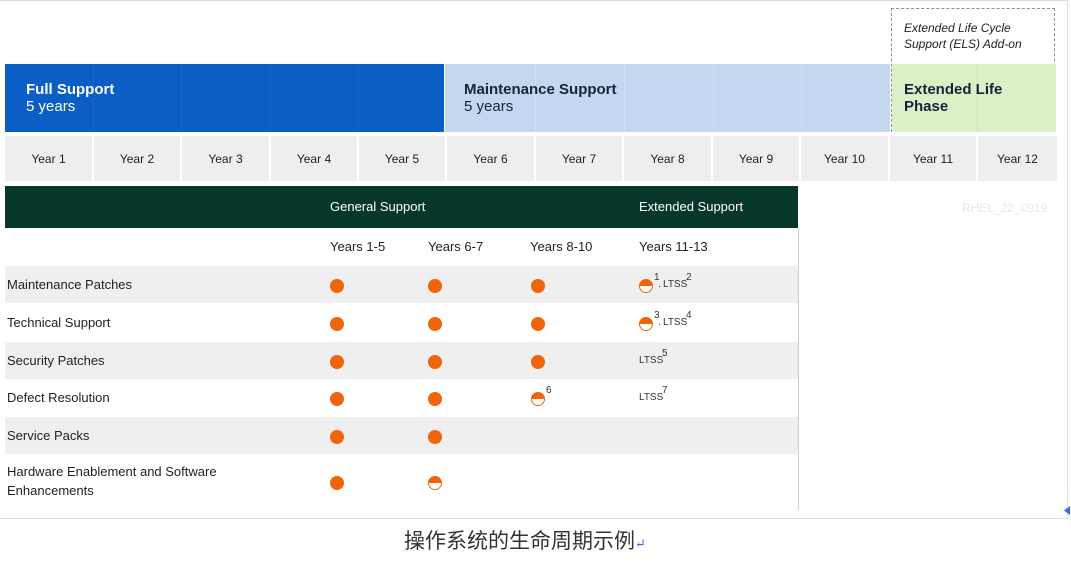 This screenshot has width=1071, height=574. Describe the element at coordinates (561, 246) in the screenshot. I see `subheader-years-8-10: Years 8-10` at that location.